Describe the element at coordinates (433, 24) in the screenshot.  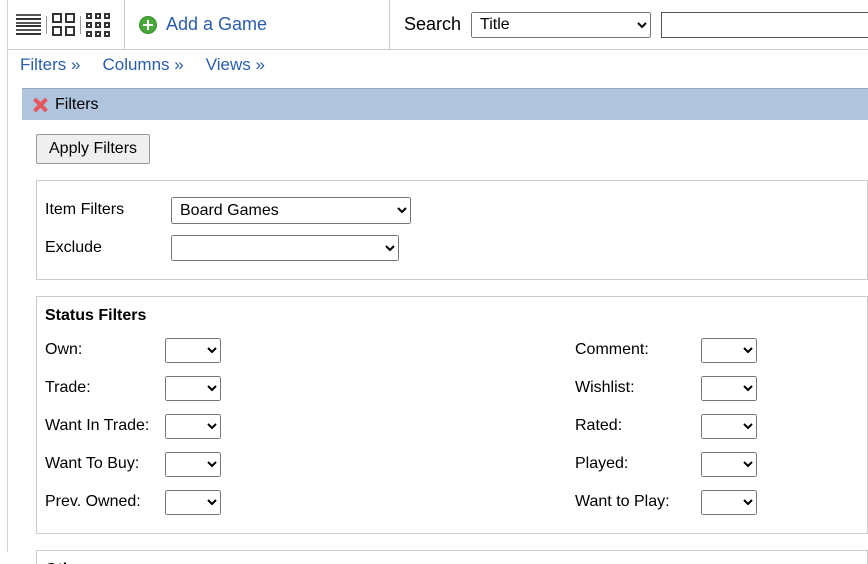
I see `search-label: Search` at that location.